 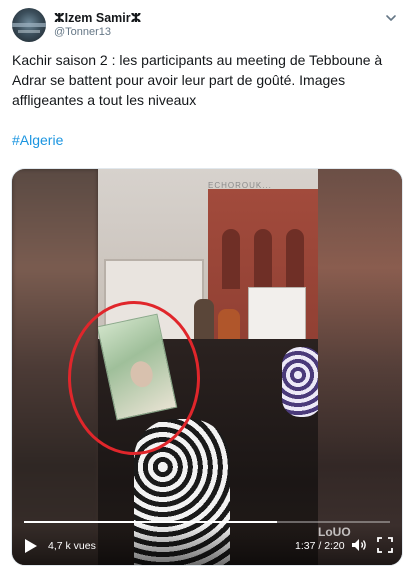 I want to click on highlight-circle, so click(x=134, y=378).